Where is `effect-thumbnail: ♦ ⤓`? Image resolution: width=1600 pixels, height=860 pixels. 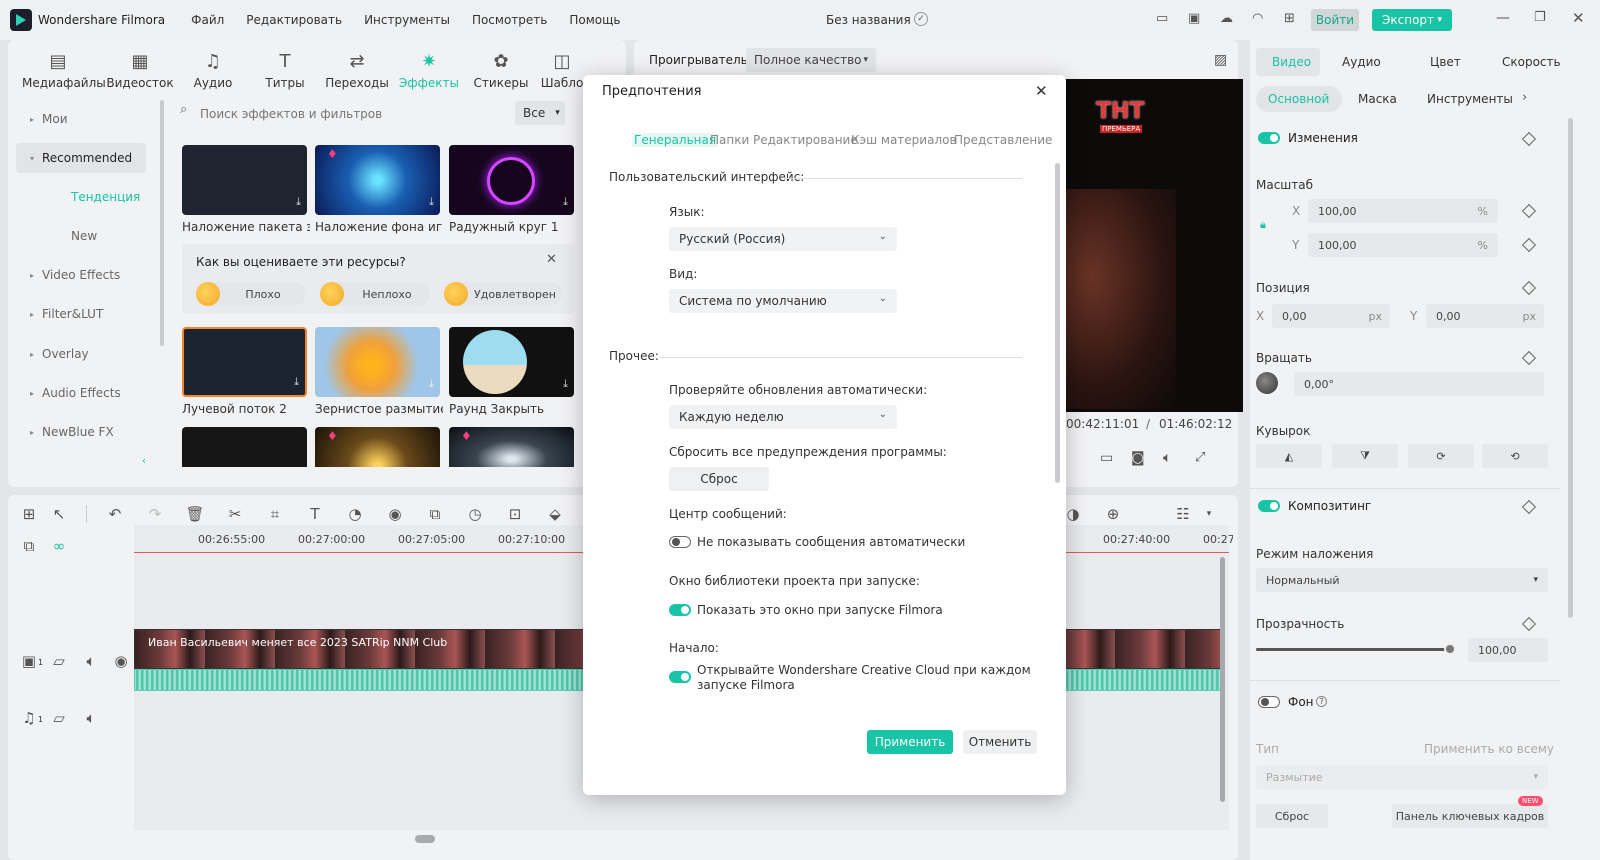
effect-thumbnail: ♦ ⤓ is located at coordinates (377, 180).